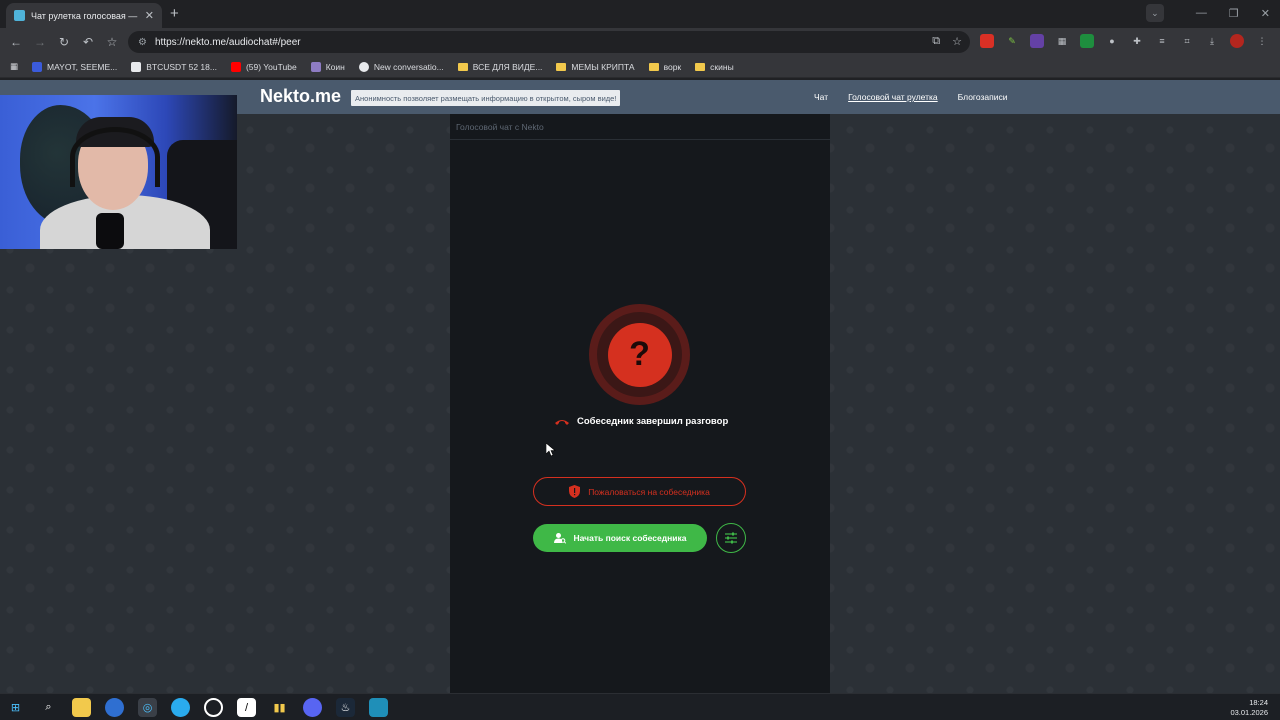 This screenshot has width=1280, height=720. I want to click on address-bar: ⚙ https://nekto.me/audiochat#/peer ⧉ ☆, so click(549, 42).